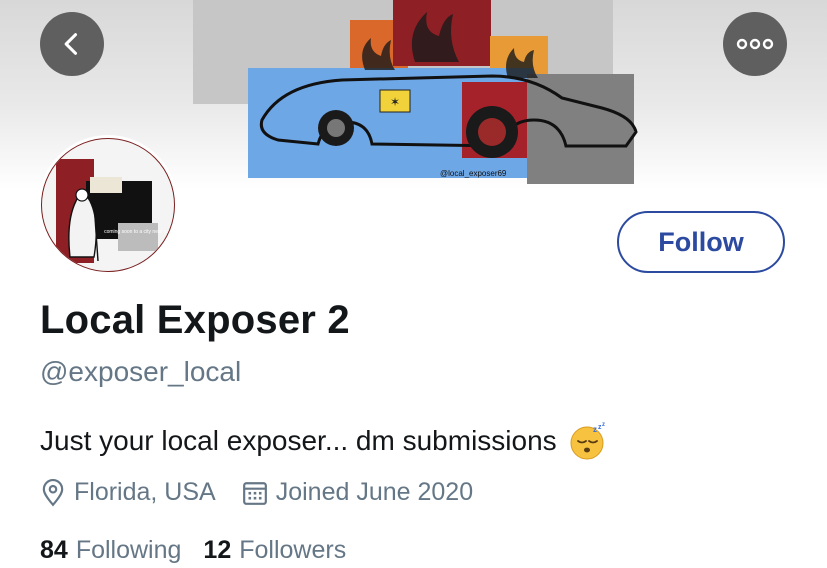 Image resolution: width=827 pixels, height=568 pixels. I want to click on following-link: 84 Following, so click(110, 550).